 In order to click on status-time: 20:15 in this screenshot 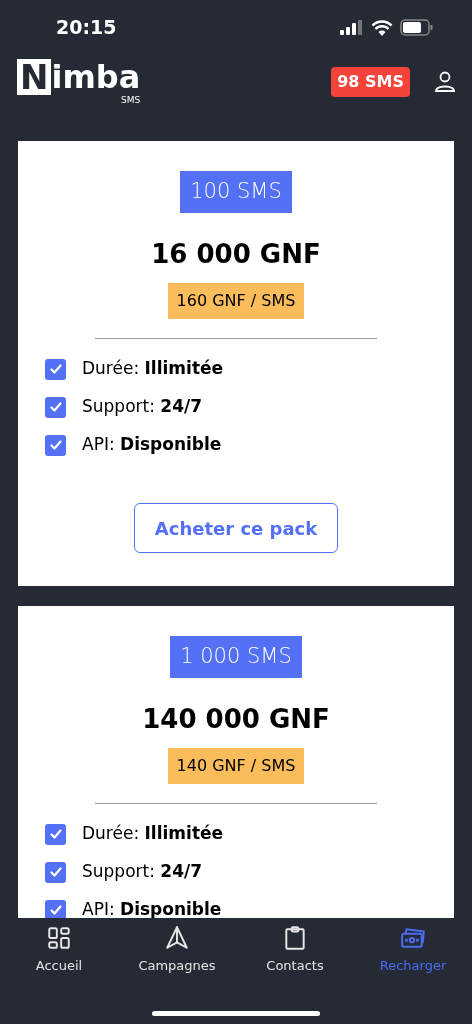, I will do `click(86, 28)`.